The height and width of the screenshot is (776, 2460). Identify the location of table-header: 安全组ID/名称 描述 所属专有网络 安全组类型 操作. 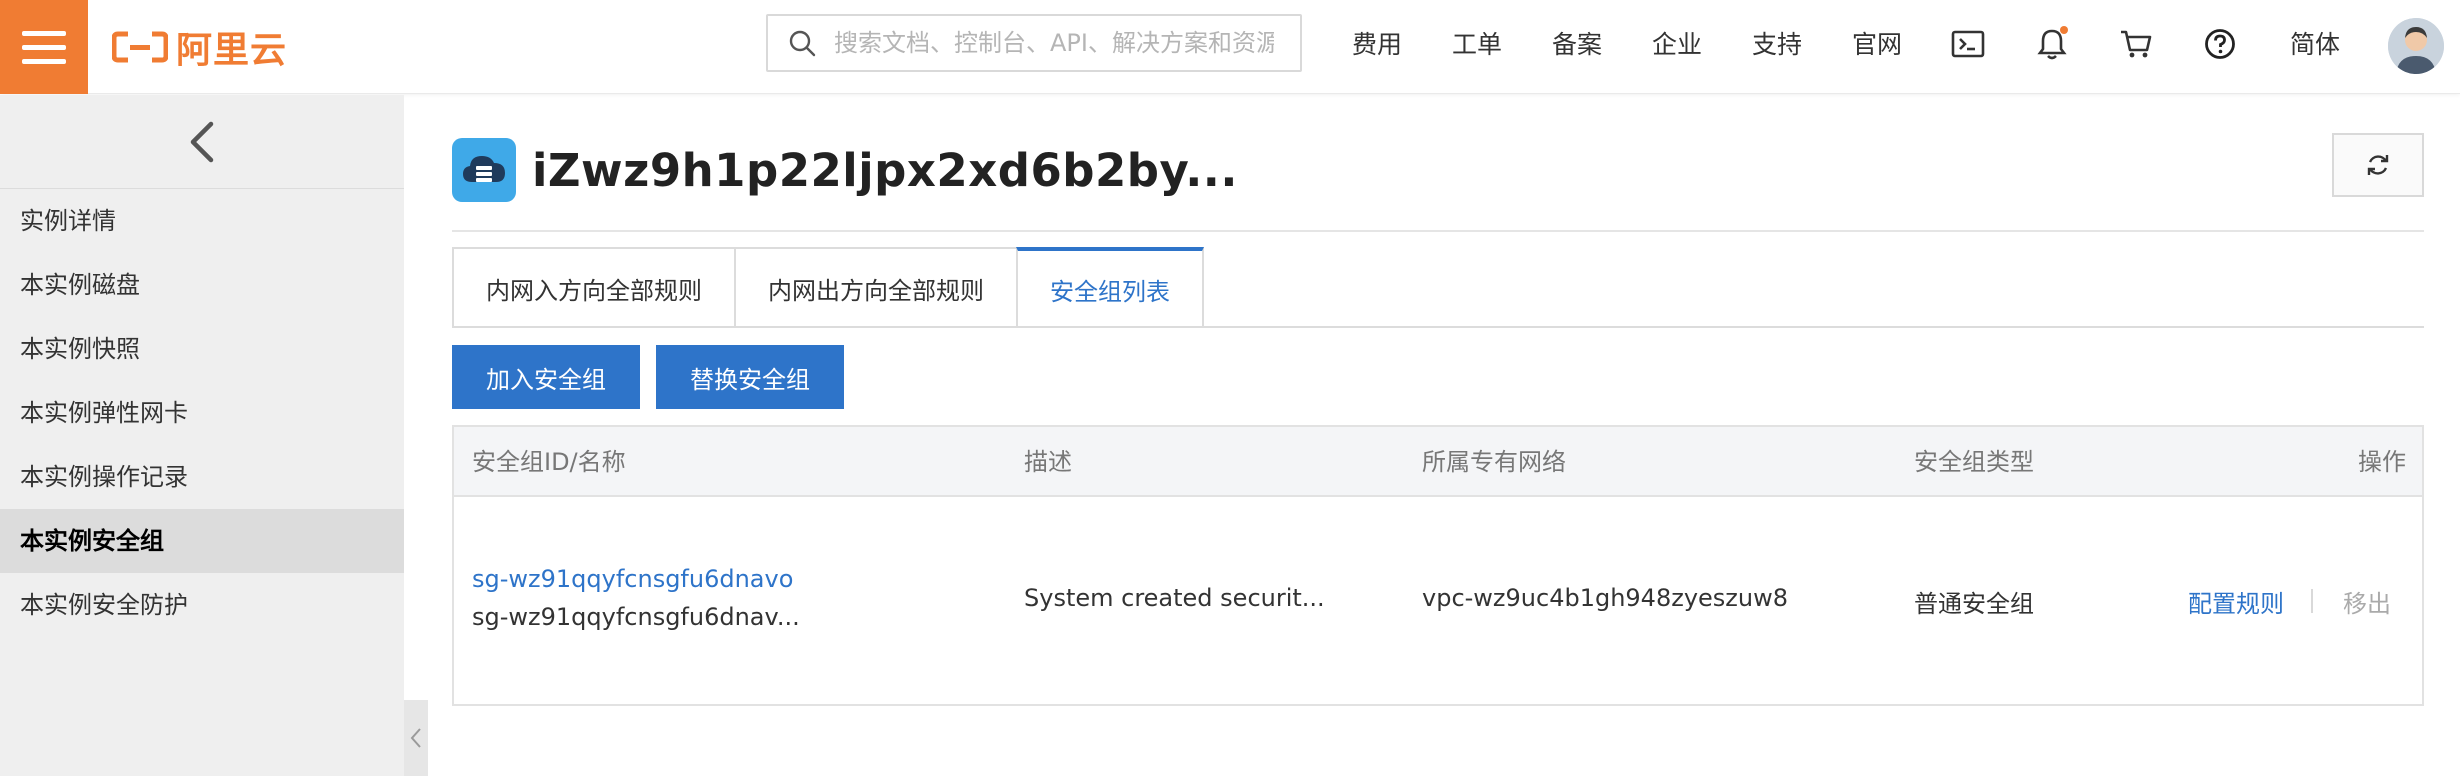
(1438, 462).